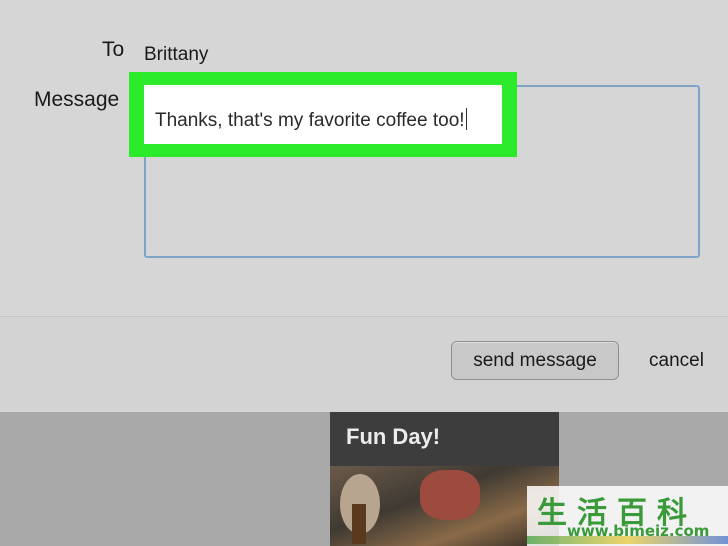 This screenshot has width=728, height=546. I want to click on message-input-text: Thanks, that's my favorite coffee too!, so click(311, 119).